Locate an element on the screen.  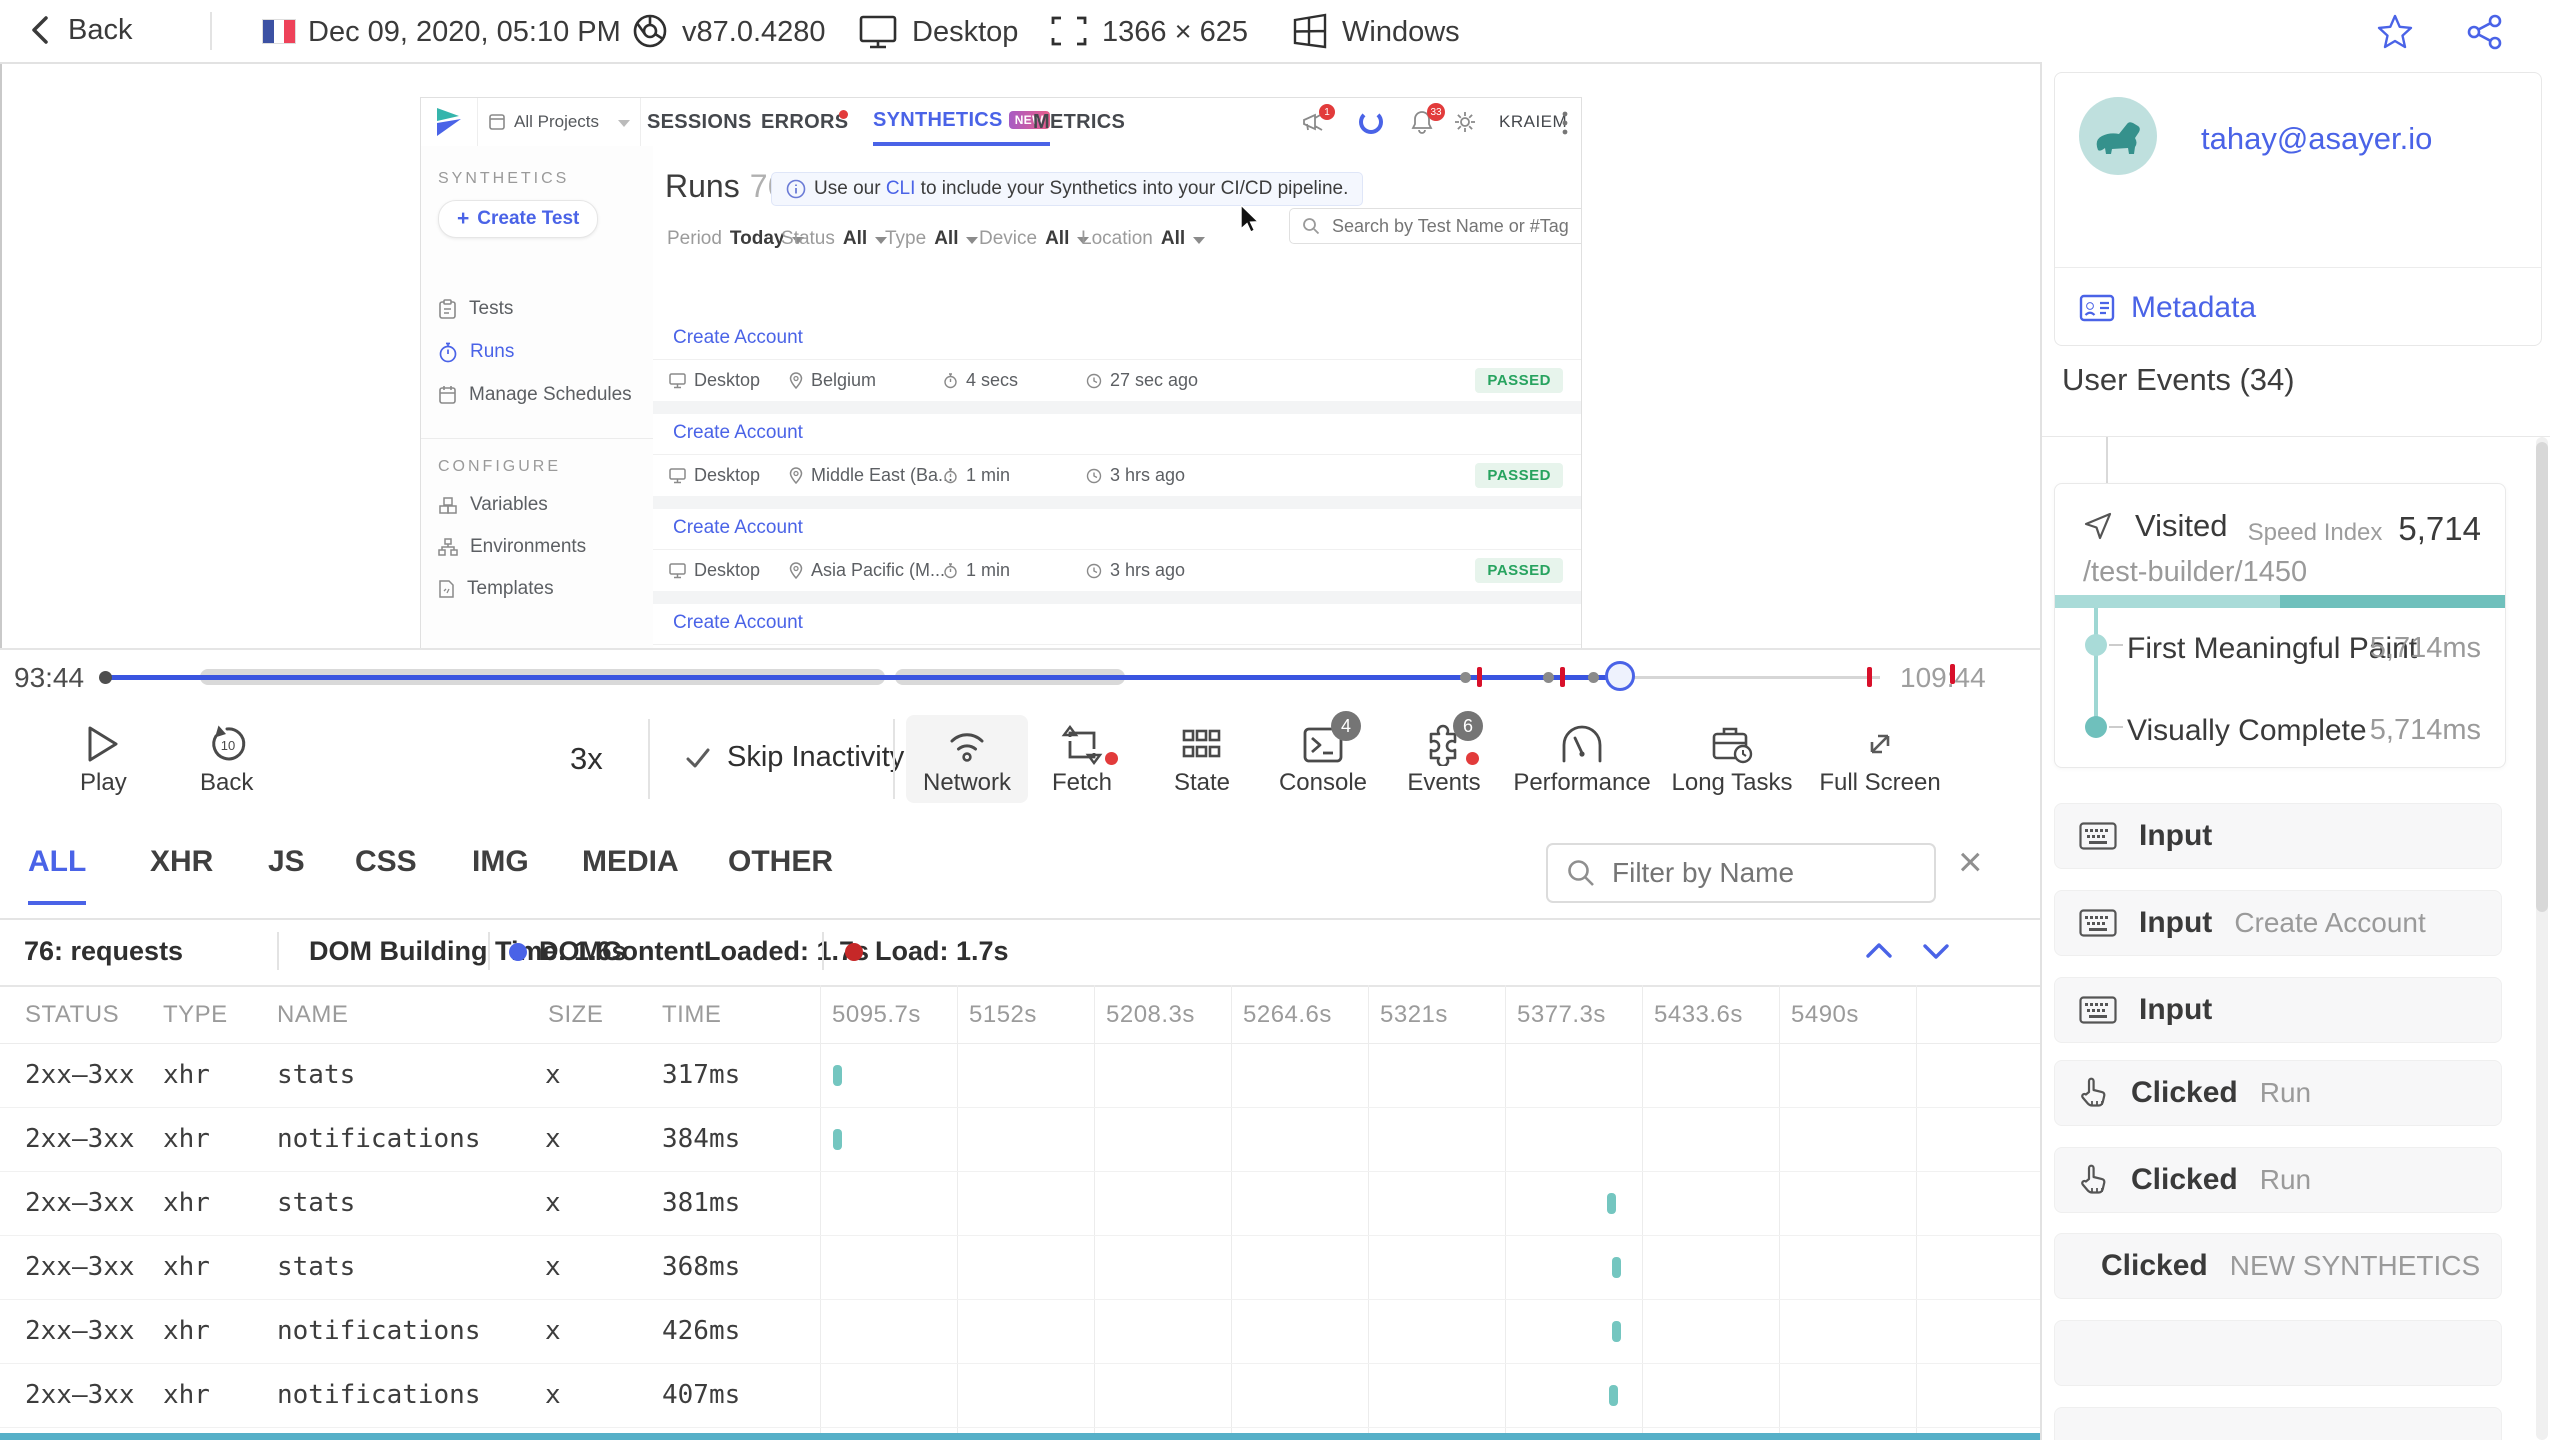
filter-device: Device All is located at coordinates (1034, 239).